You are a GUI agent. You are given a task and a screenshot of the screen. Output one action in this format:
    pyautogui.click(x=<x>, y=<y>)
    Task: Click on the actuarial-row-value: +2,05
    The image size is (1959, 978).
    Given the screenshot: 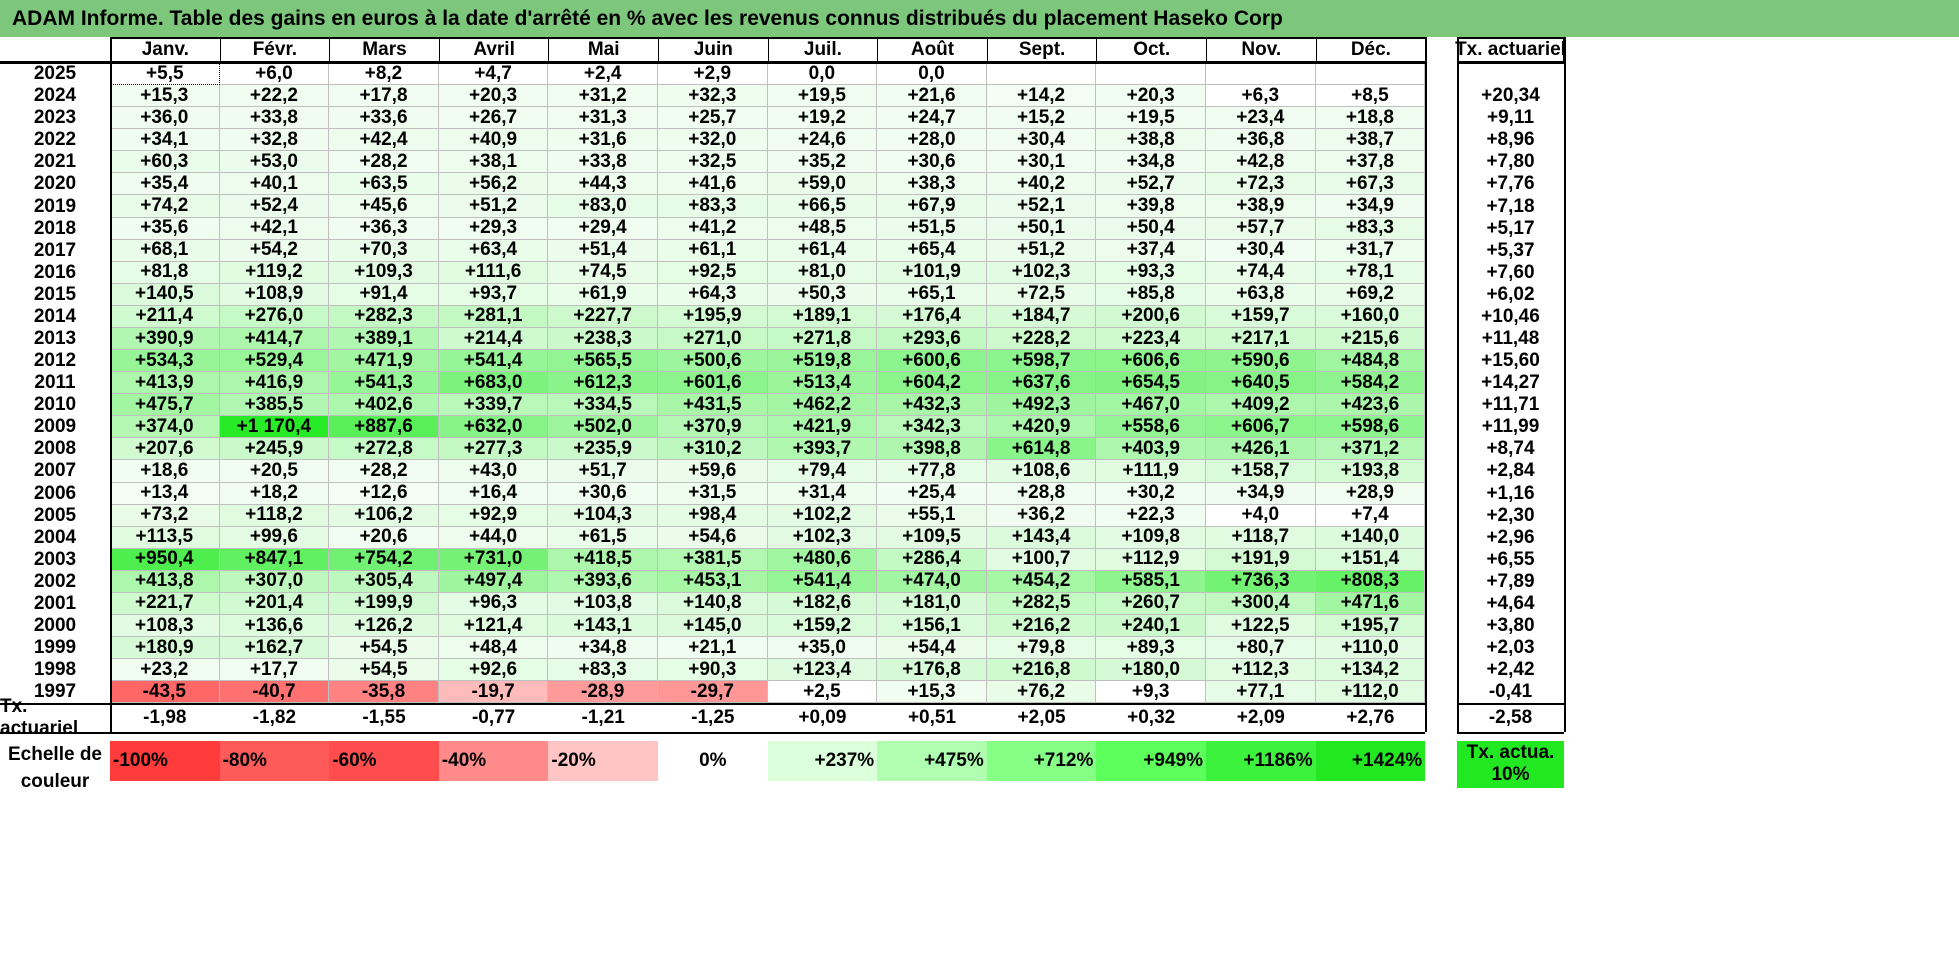 What is the action you would take?
    pyautogui.click(x=1041, y=717)
    